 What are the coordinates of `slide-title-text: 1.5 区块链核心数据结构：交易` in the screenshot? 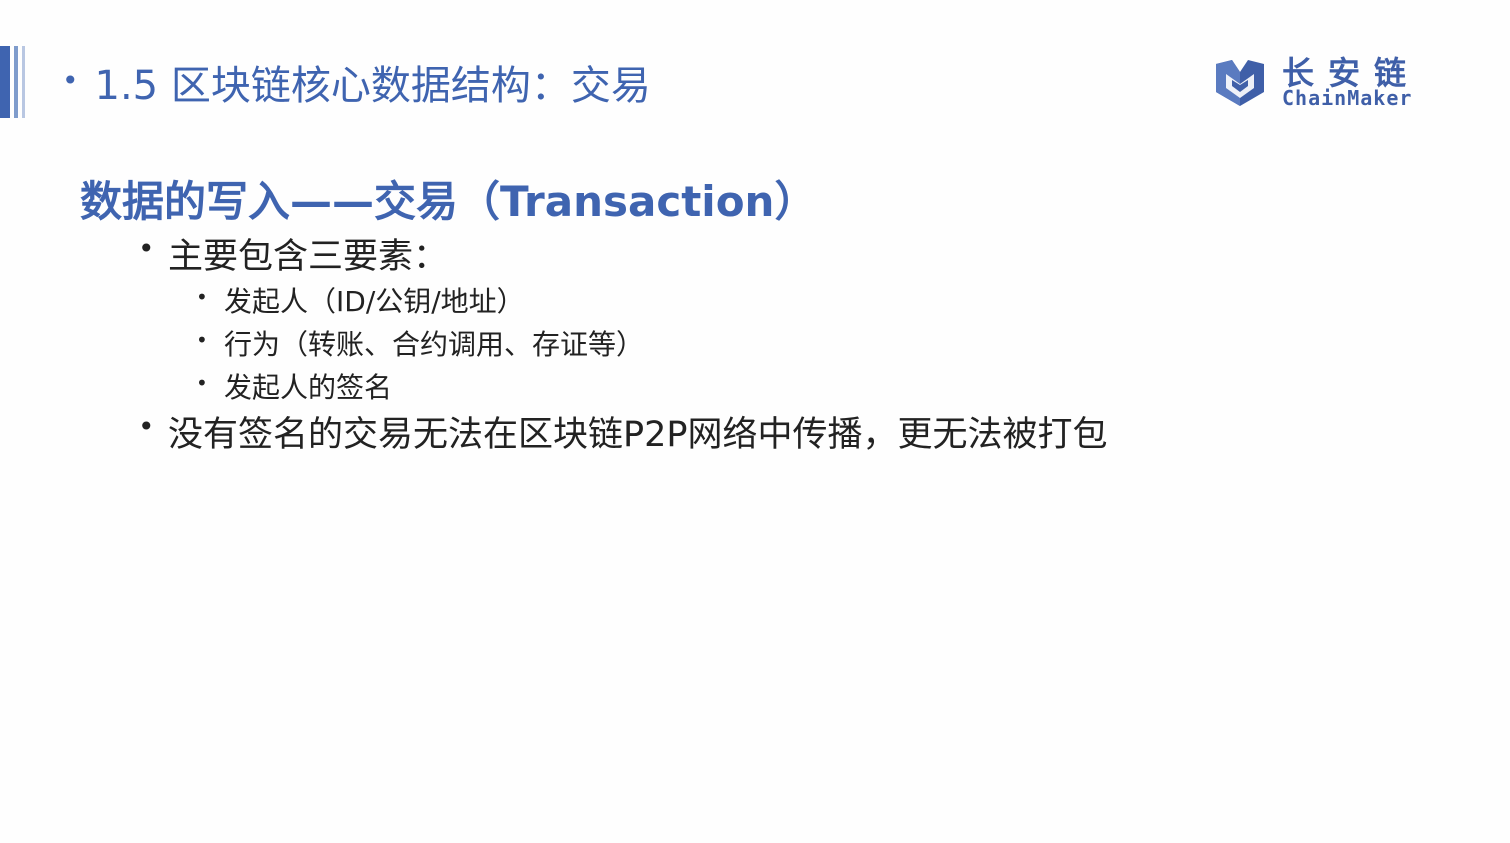 It's located at (372, 86).